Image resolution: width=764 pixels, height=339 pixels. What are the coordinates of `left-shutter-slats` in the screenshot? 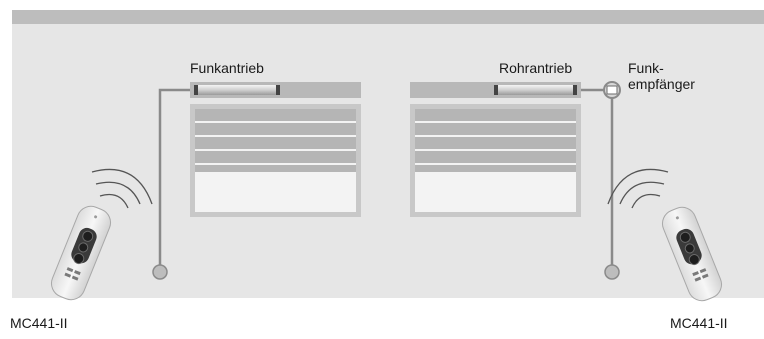 It's located at (275, 140).